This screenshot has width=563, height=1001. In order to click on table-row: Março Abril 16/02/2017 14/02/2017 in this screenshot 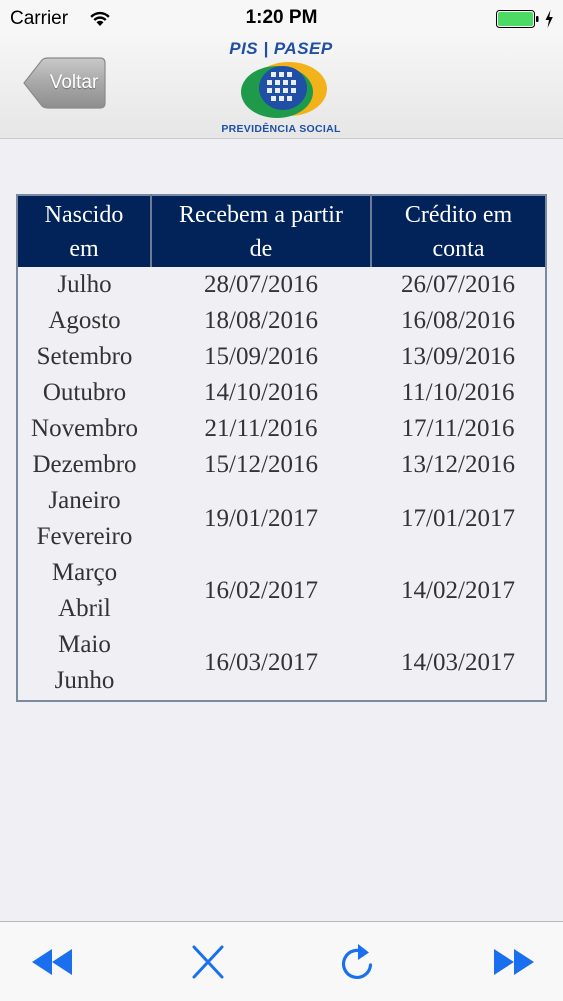, I will do `click(281, 591)`.